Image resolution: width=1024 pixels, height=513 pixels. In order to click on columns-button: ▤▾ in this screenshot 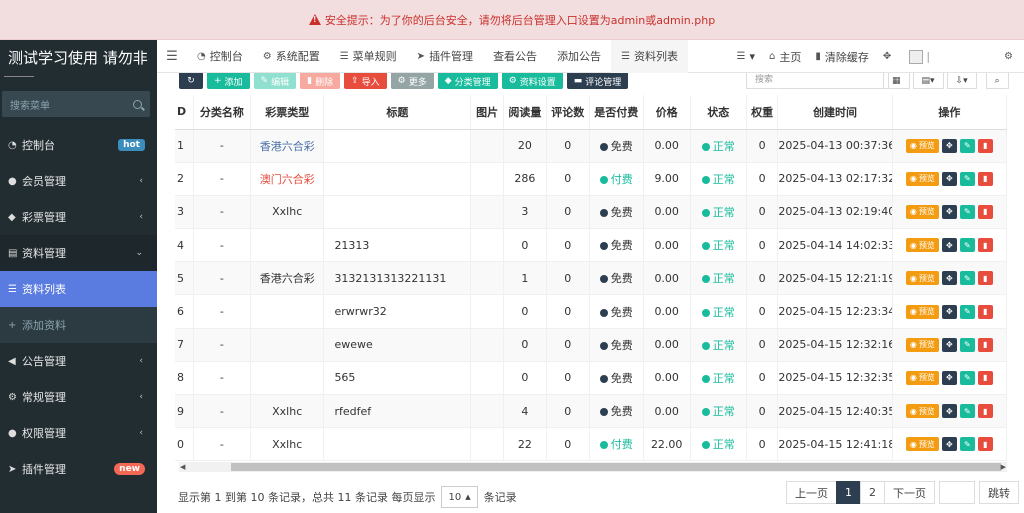, I will do `click(928, 81)`.